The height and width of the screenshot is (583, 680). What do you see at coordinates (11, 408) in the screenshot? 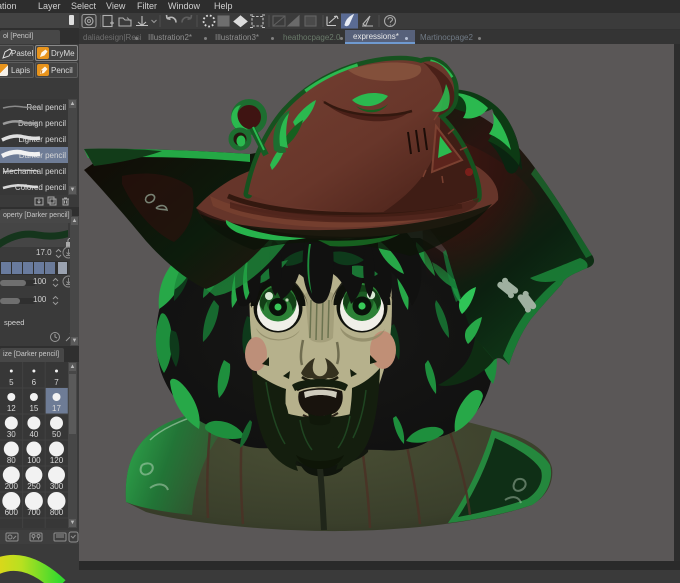
I see `svg-text: 12` at bounding box center [11, 408].